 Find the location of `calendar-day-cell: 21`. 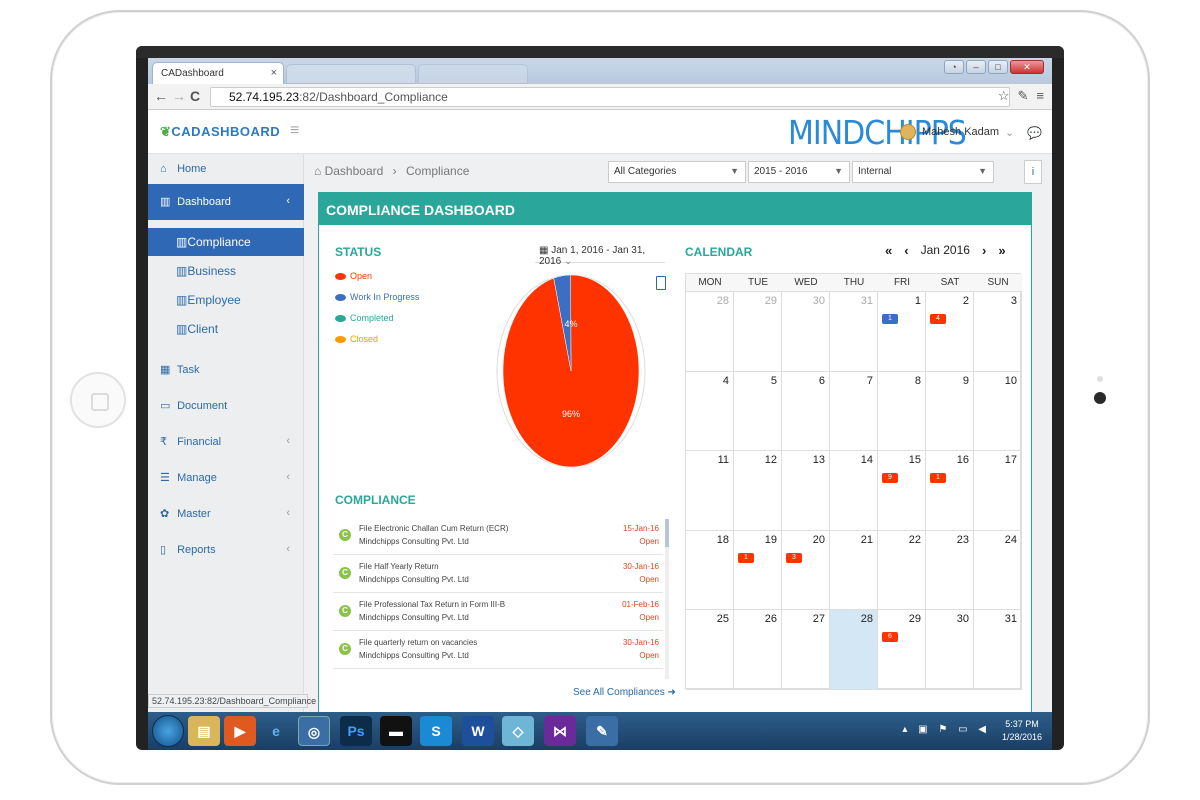

calendar-day-cell: 21 is located at coordinates (854, 570).